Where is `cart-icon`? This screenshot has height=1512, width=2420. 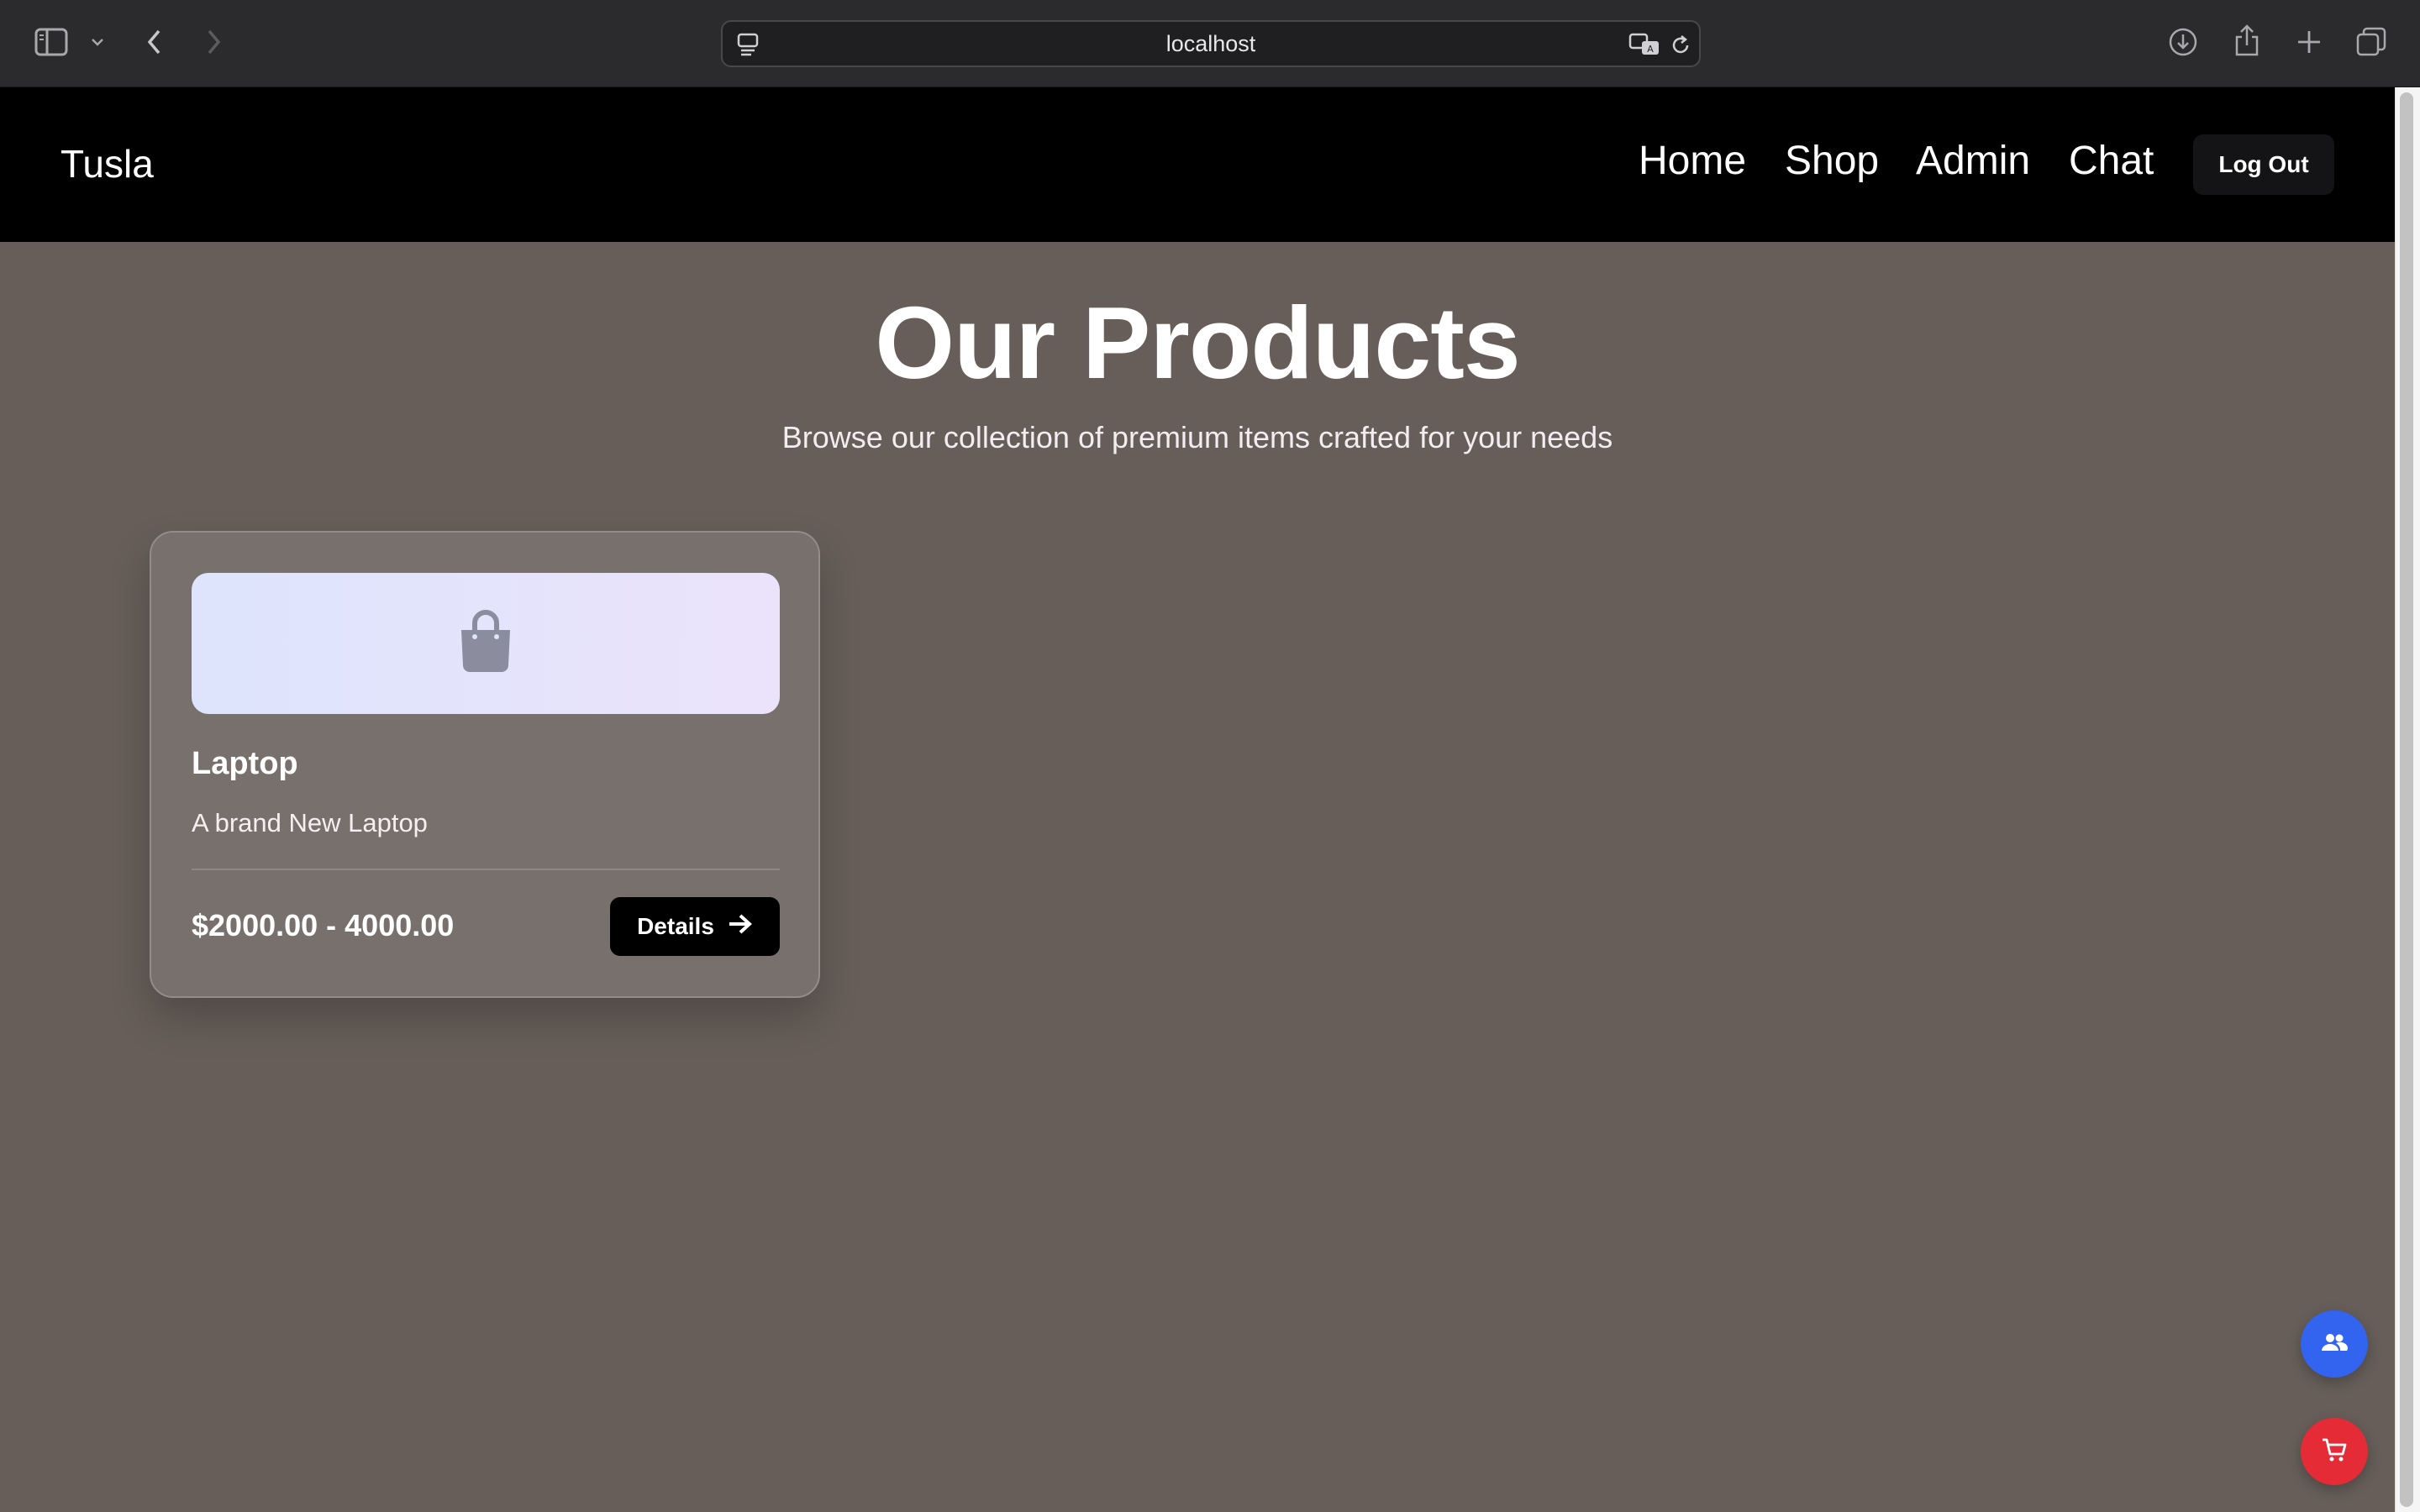
cart-icon is located at coordinates (2334, 1452).